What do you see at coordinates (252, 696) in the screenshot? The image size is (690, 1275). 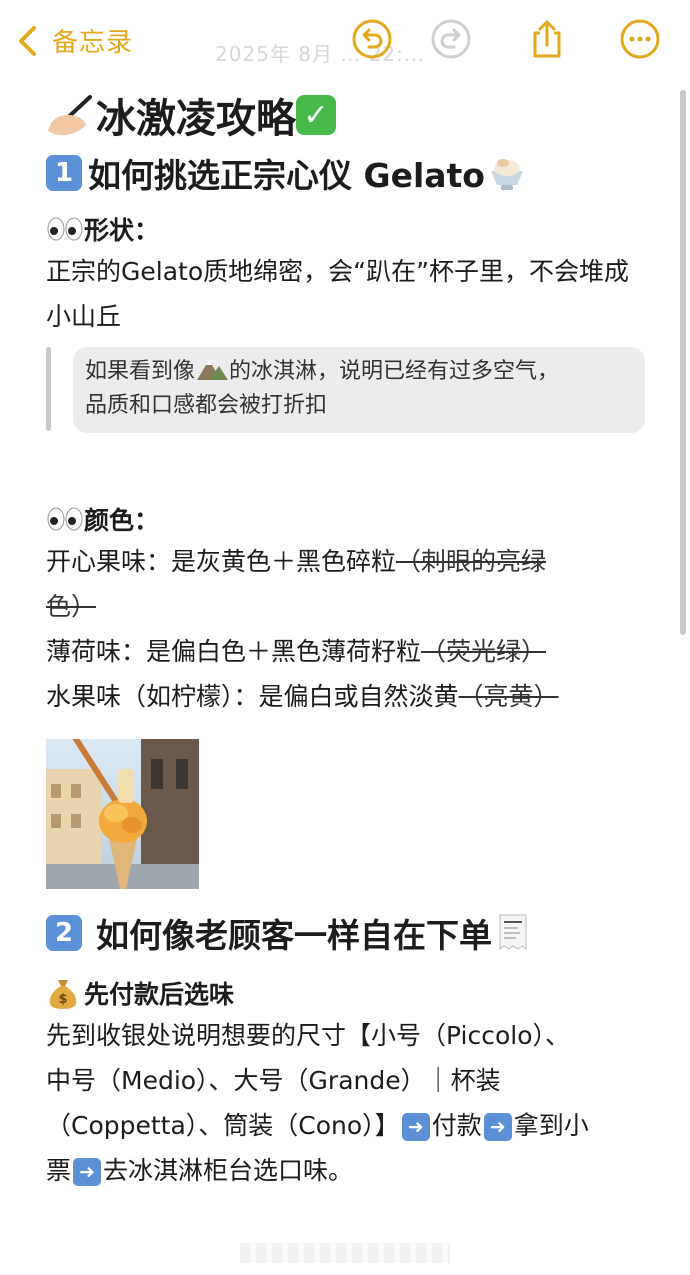 I see `fruit-main: 水果味（如柠檬）：是偏白或自然淡黄` at bounding box center [252, 696].